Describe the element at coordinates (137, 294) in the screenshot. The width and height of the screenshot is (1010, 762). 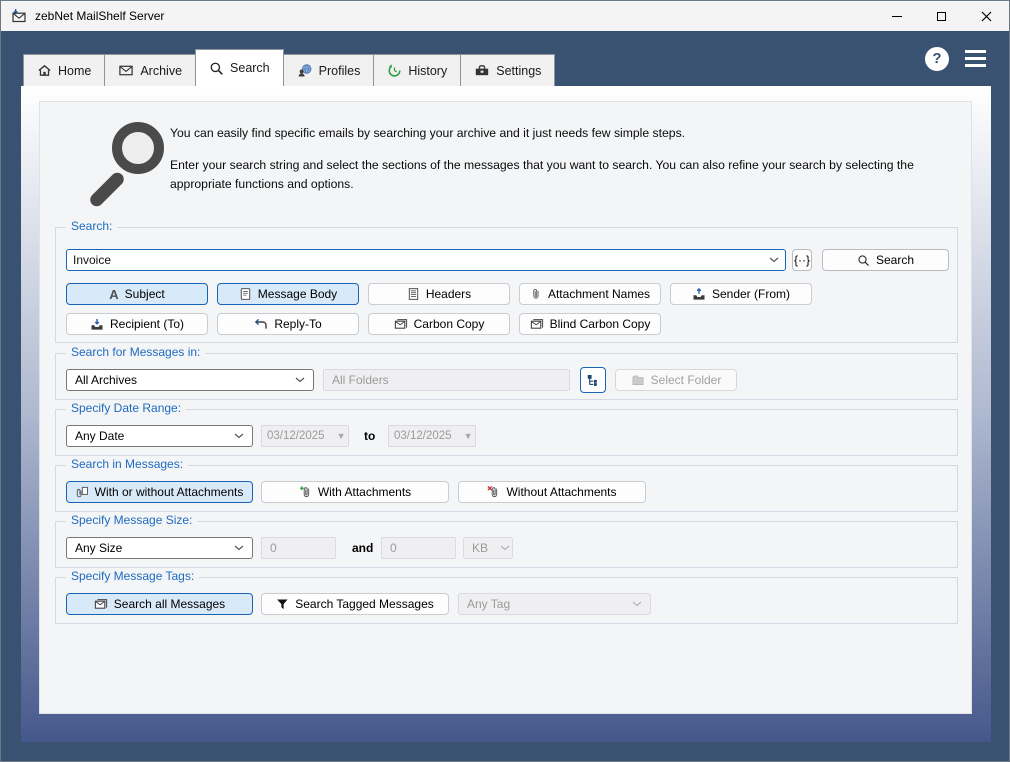
I see `toggle-subject: A Subject` at that location.